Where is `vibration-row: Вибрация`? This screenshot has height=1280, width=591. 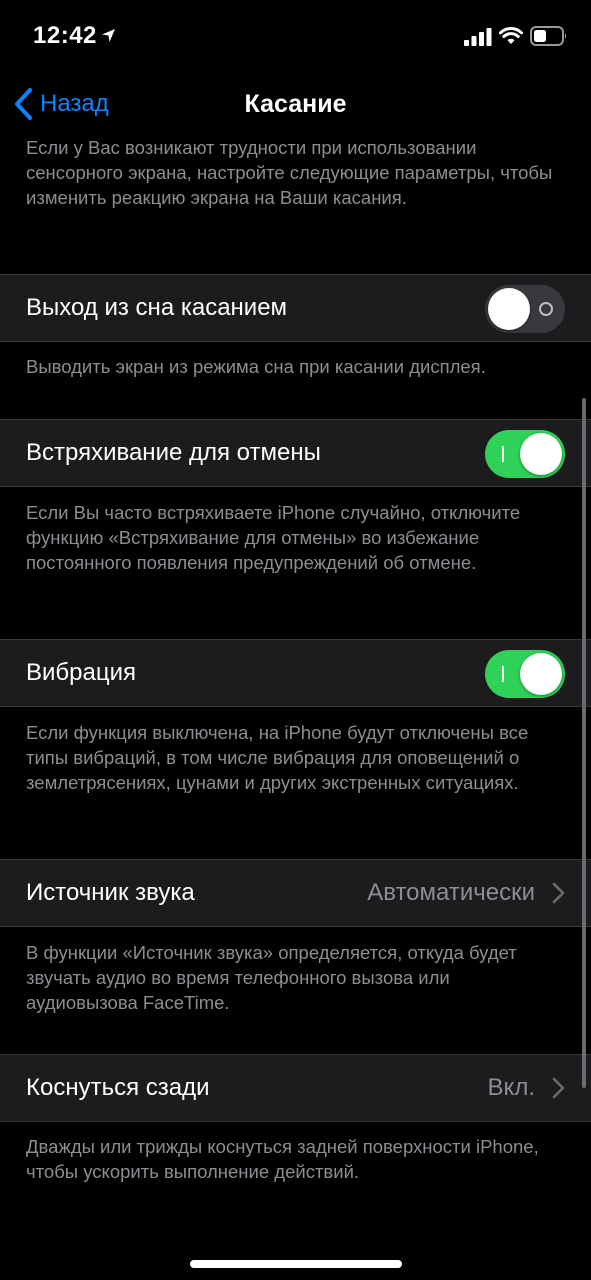
vibration-row: Вибрация is located at coordinates (295, 673).